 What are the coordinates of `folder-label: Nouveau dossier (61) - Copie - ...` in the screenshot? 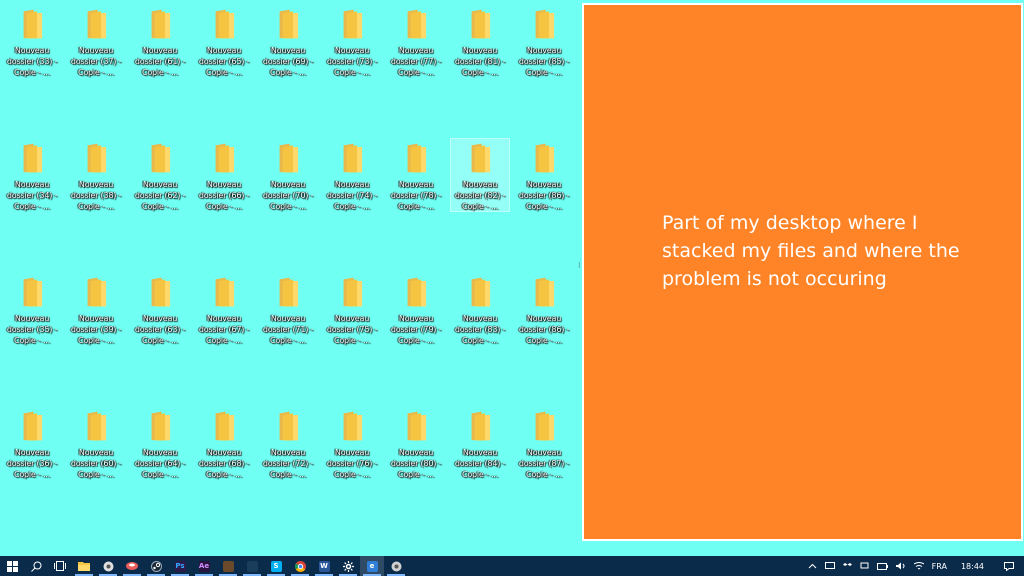 It's located at (160, 61).